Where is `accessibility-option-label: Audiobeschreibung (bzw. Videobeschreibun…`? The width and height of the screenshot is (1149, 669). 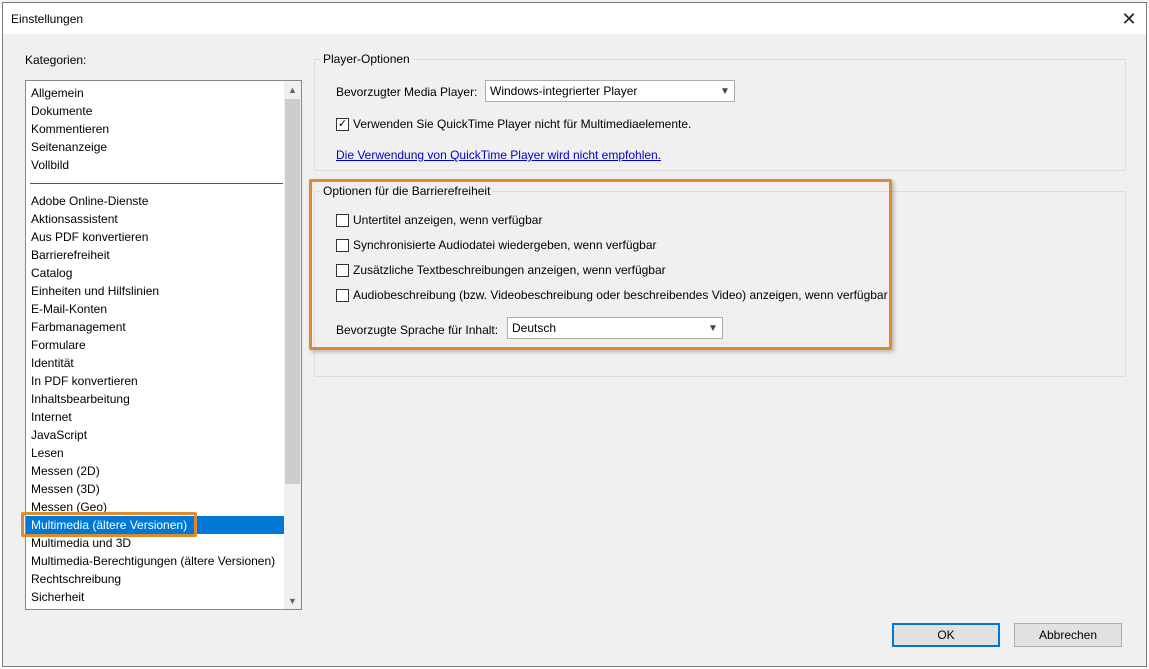
accessibility-option-label: Audiobeschreibung (bzw. Videobeschreibun… is located at coordinates (620, 295).